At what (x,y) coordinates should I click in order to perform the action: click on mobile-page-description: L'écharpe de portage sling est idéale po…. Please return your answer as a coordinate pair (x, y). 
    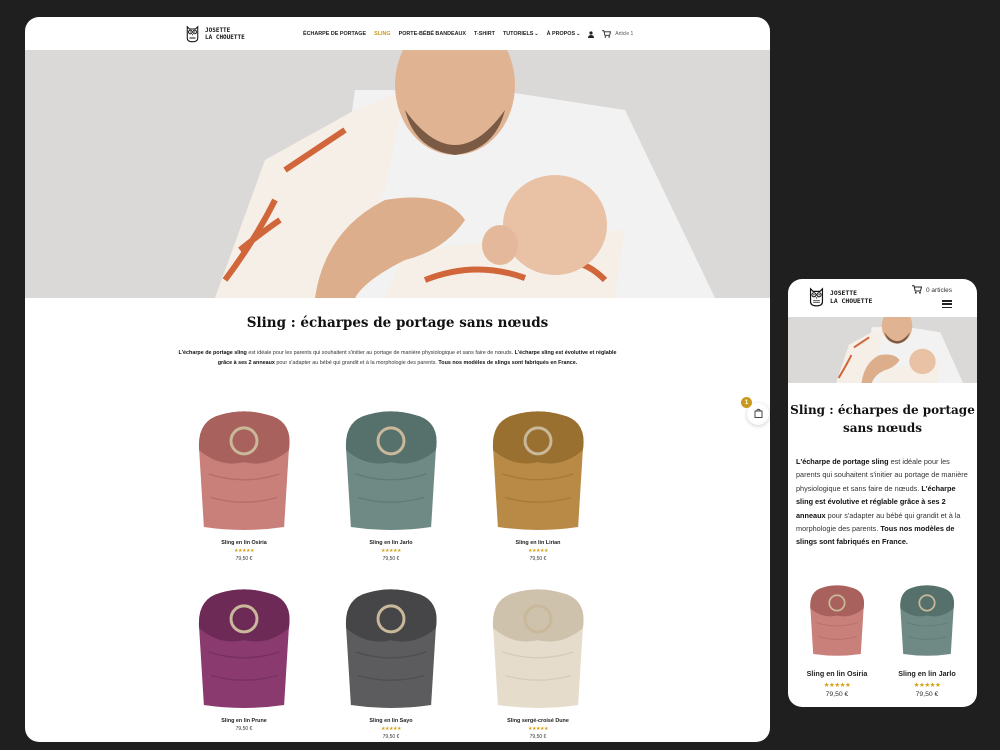
    Looking at the image, I should click on (882, 502).